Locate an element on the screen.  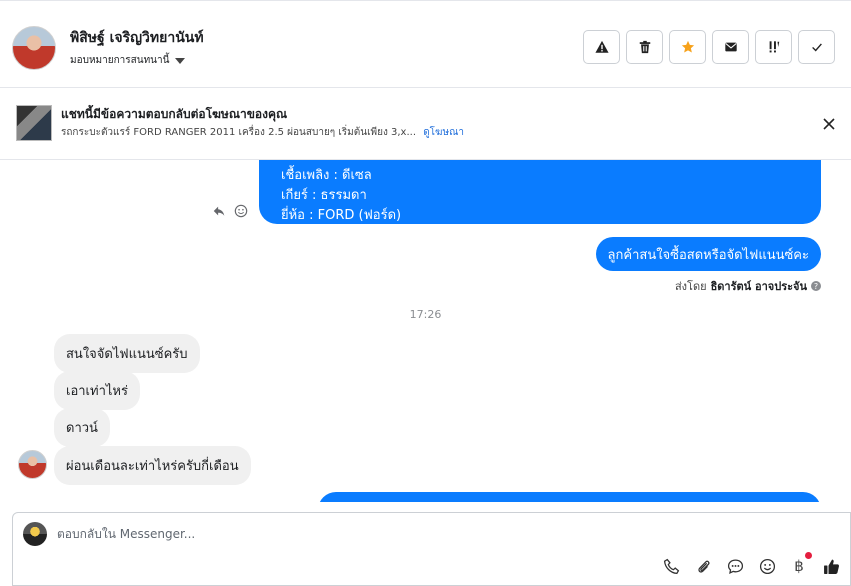
page-avatar is located at coordinates (35, 534).